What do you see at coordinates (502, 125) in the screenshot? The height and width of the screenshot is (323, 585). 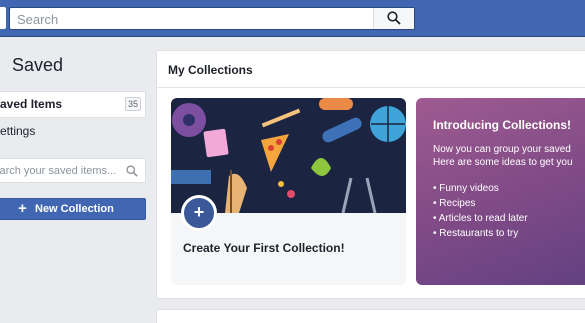 I see `intro-title: Introducing Collections!` at bounding box center [502, 125].